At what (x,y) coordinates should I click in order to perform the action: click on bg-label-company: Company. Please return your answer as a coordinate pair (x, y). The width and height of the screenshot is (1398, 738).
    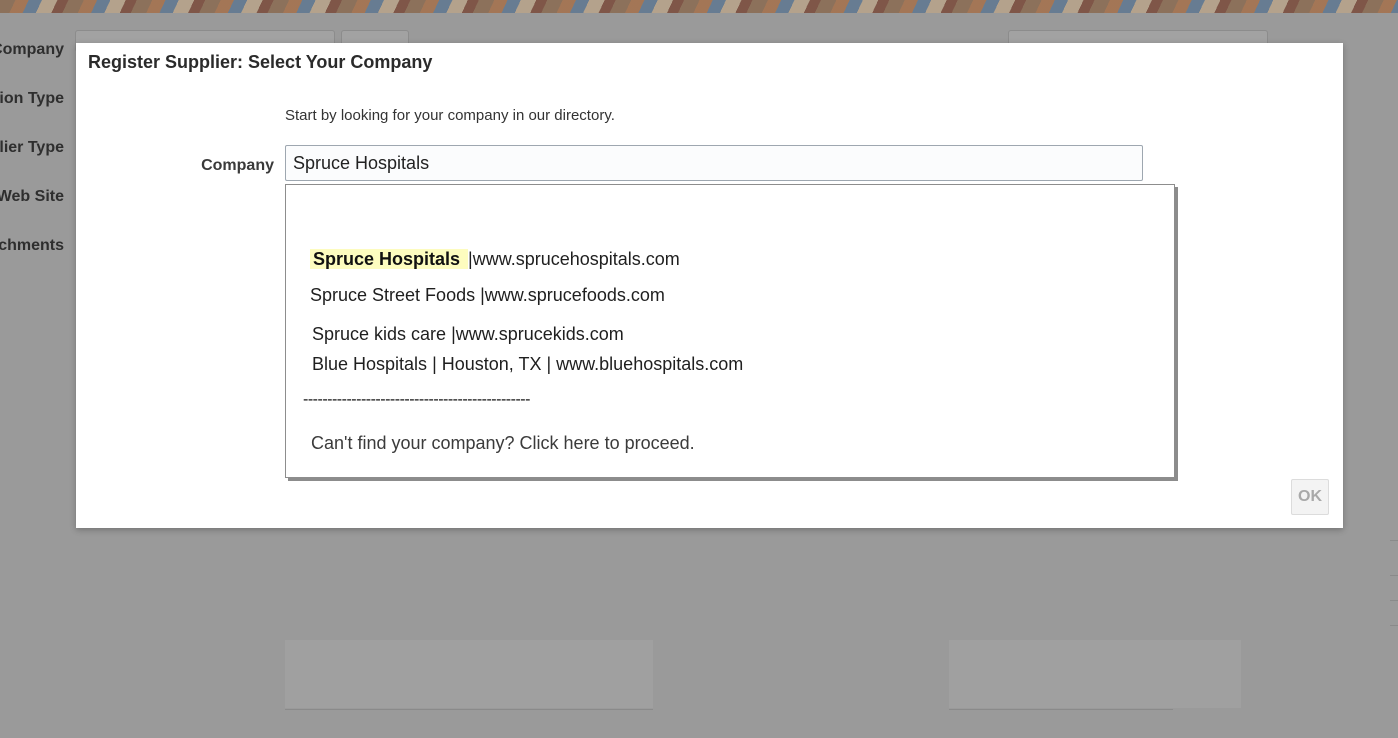
    Looking at the image, I should click on (32, 49).